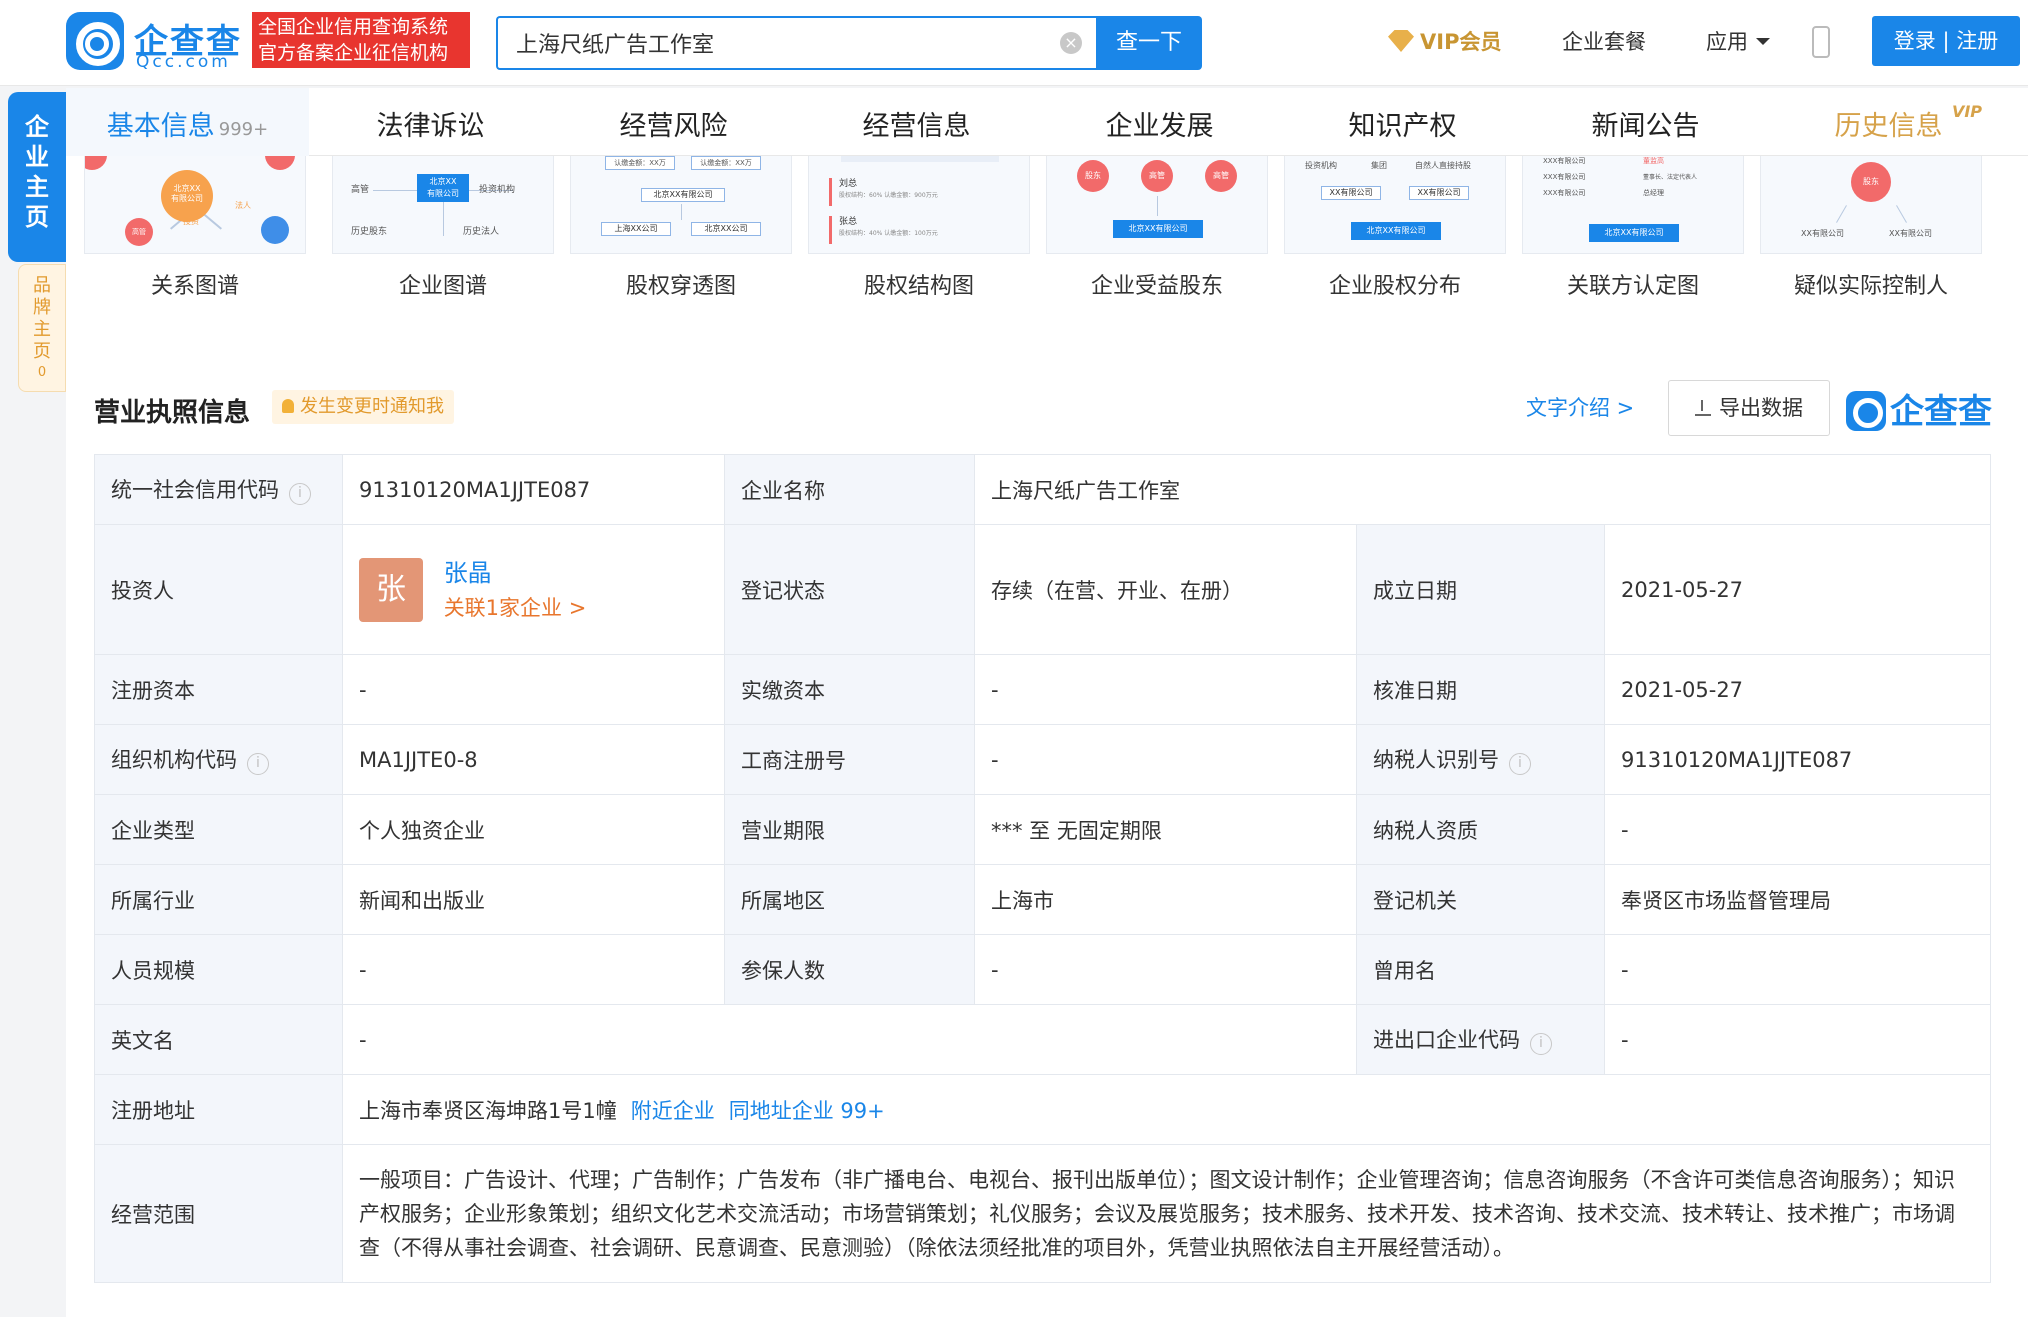  I want to click on export-label: 导出数据, so click(1761, 408).